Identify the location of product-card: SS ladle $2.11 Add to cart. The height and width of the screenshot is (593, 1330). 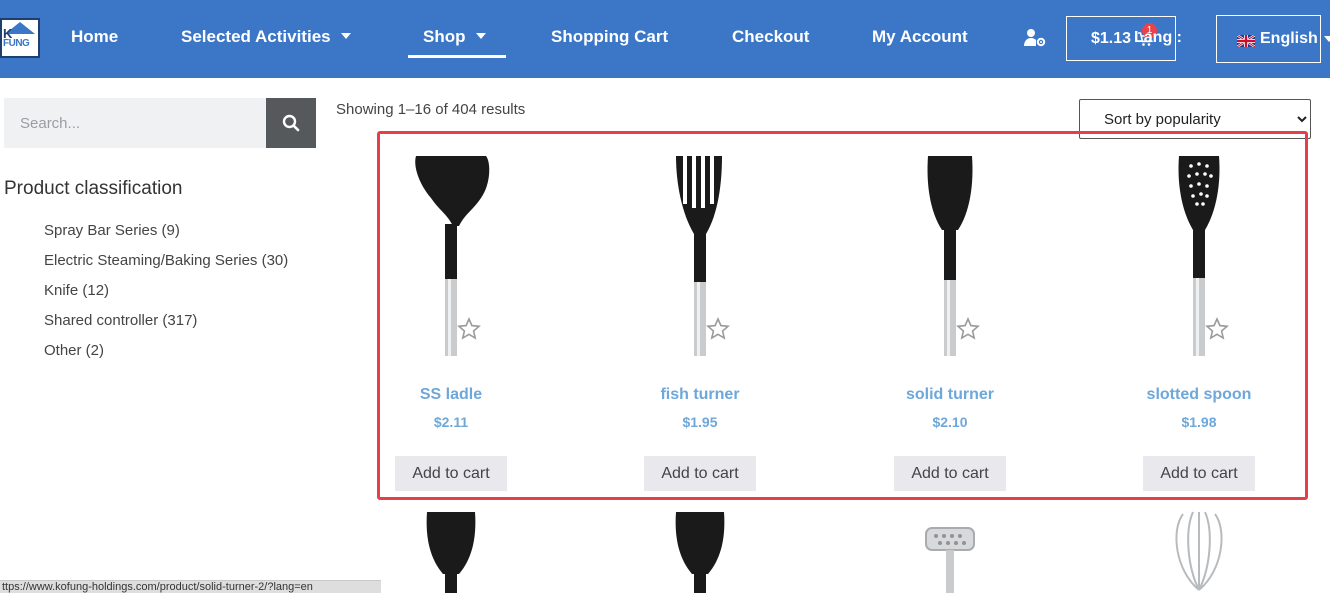
(451, 322).